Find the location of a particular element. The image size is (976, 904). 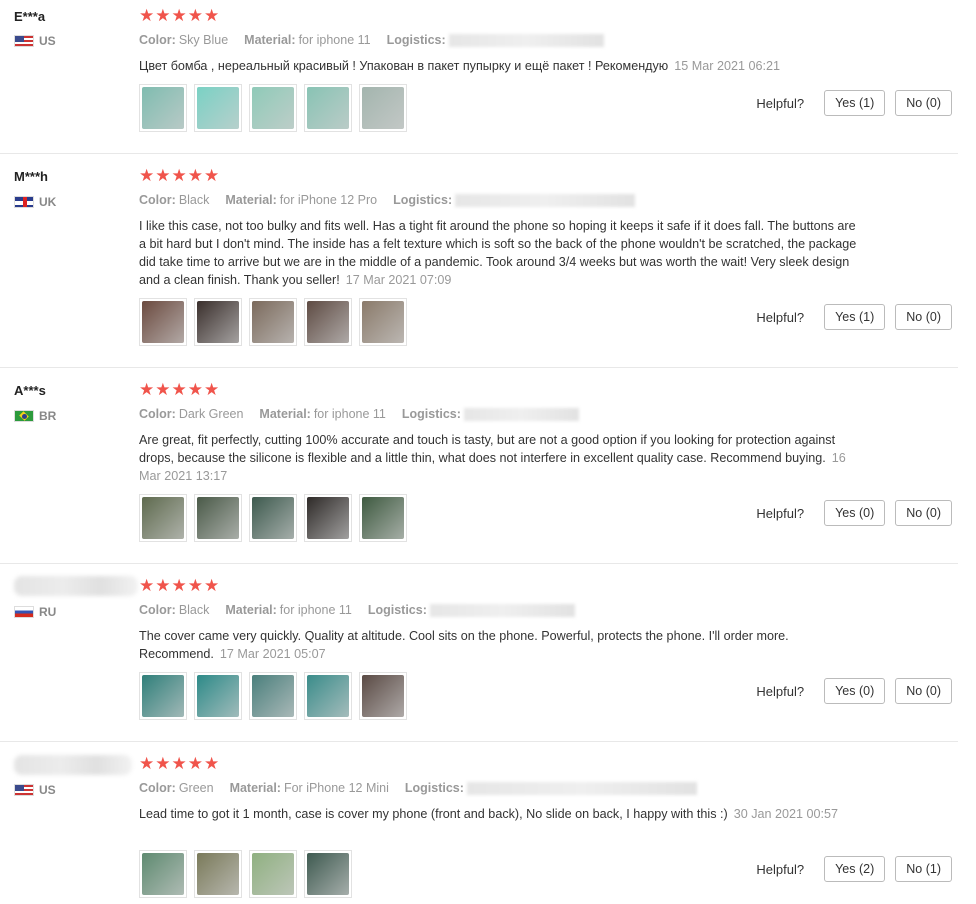

country-code: UK is located at coordinates (48, 202).